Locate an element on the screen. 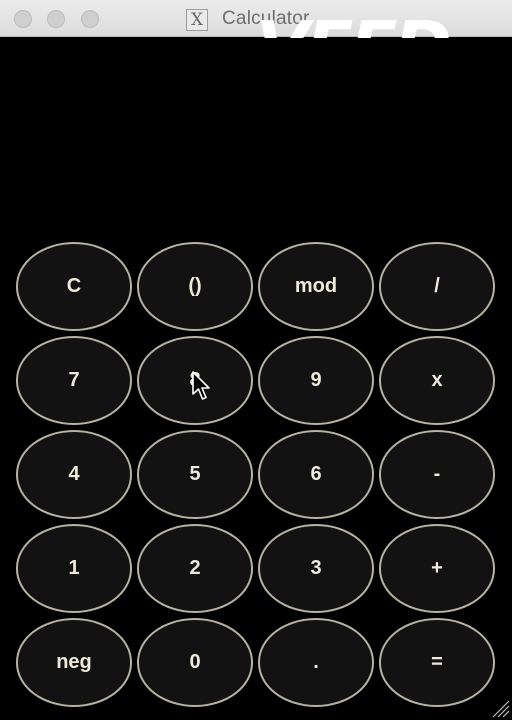 Image resolution: width=512 pixels, height=720 pixels. equals-button: = is located at coordinates (437, 662).